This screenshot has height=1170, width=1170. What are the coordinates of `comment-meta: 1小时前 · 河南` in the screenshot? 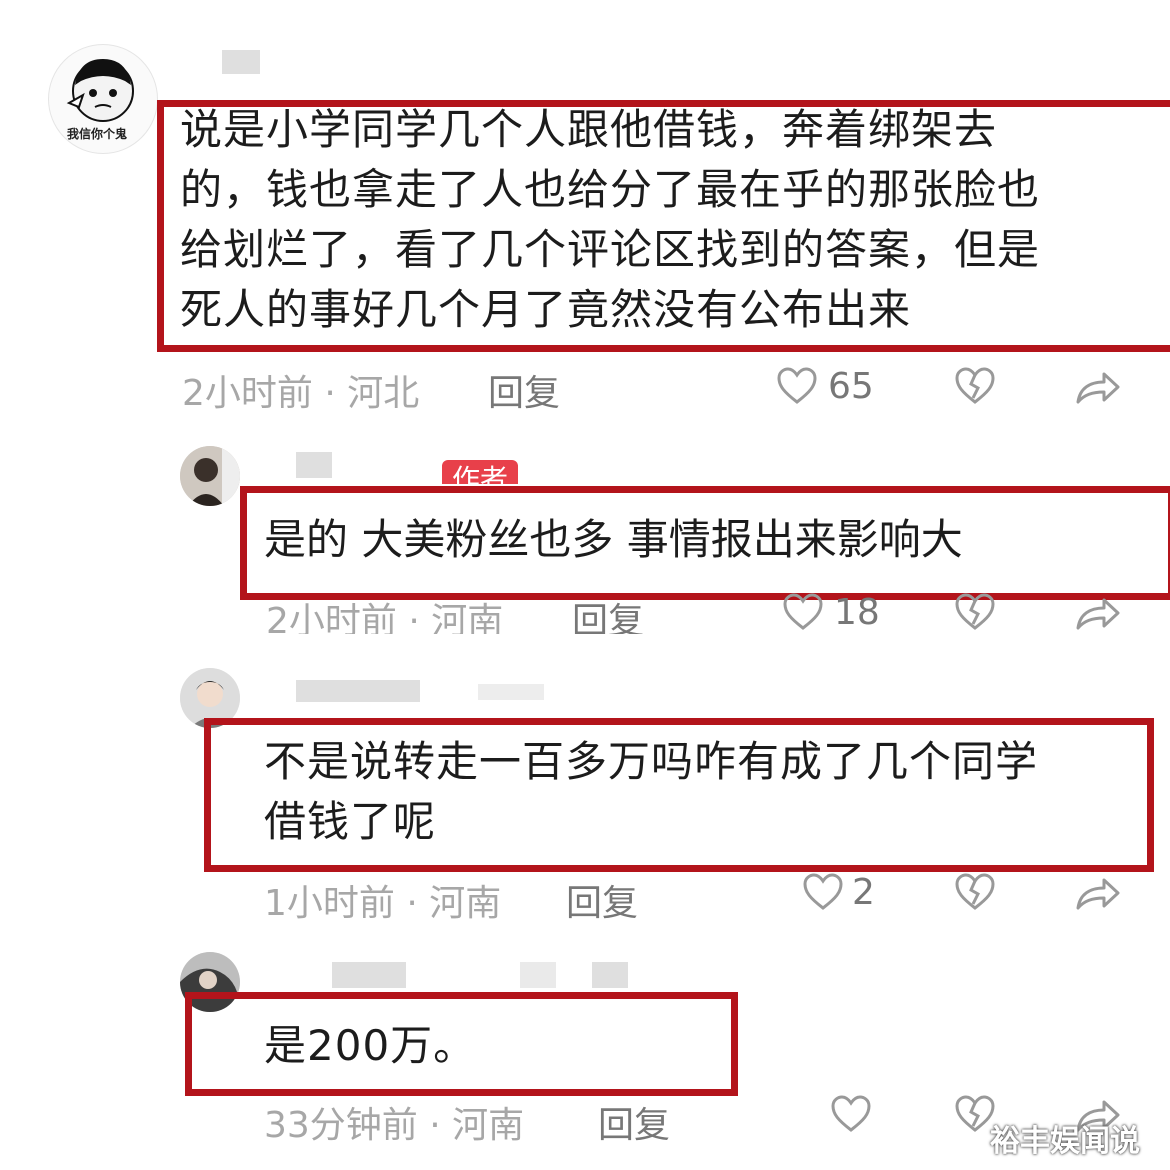 It's located at (383, 903).